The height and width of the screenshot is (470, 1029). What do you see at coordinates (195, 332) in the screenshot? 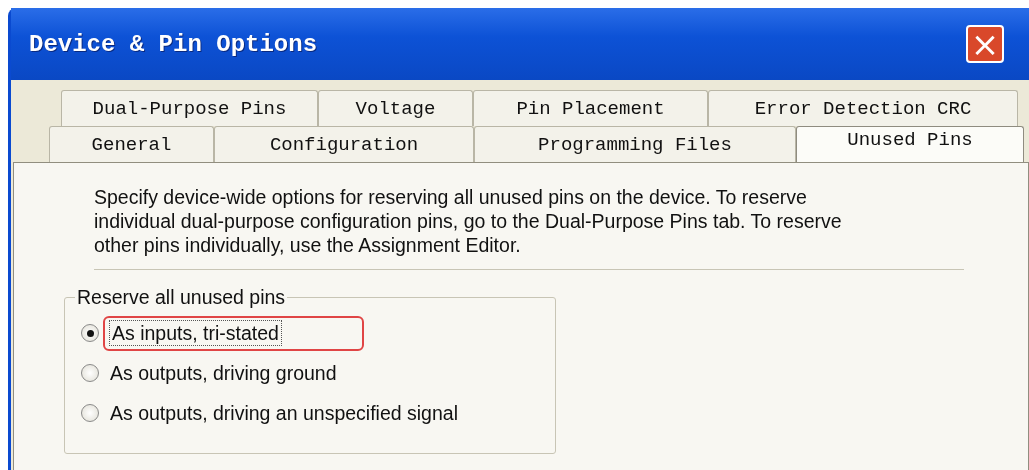
I see `radio-label: As inputs, tri-stated` at bounding box center [195, 332].